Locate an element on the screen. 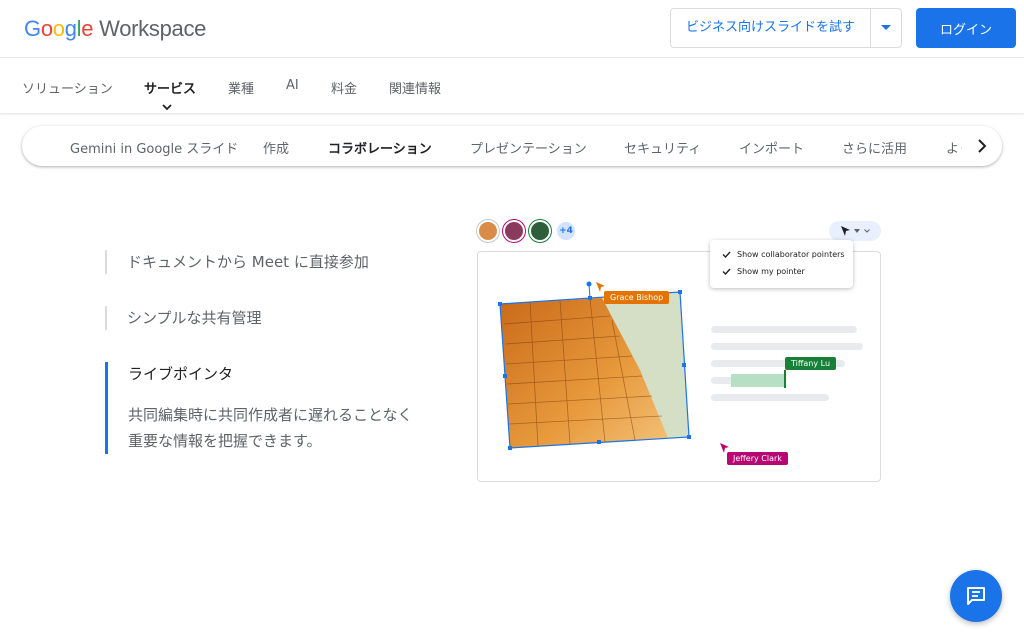 The width and height of the screenshot is (1024, 644). feature-description: 共同編集時に共同作成者に遅れることなく重要な情報を把握できます。 is located at coordinates (270, 428).